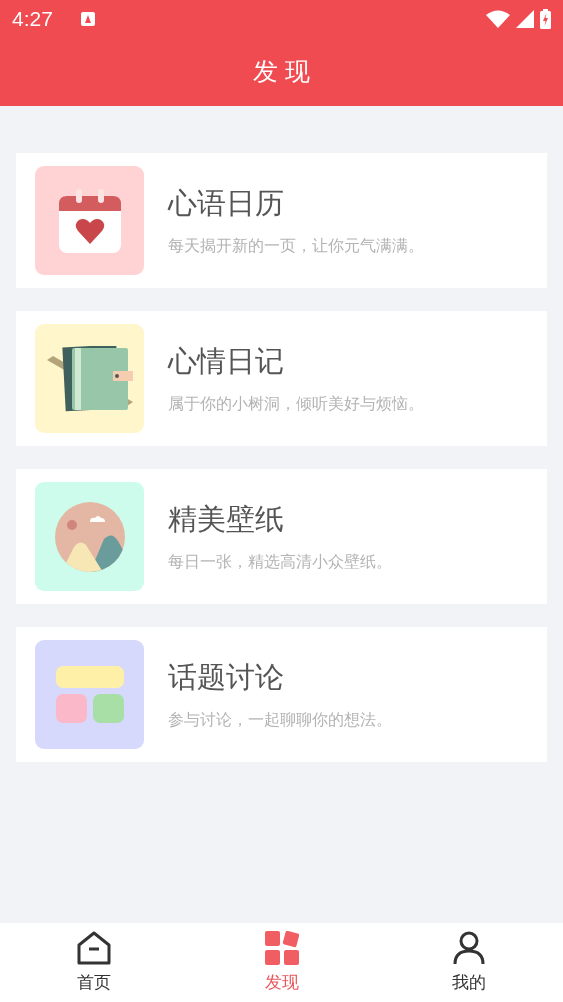  What do you see at coordinates (281, 948) in the screenshot?
I see `grid-icon` at bounding box center [281, 948].